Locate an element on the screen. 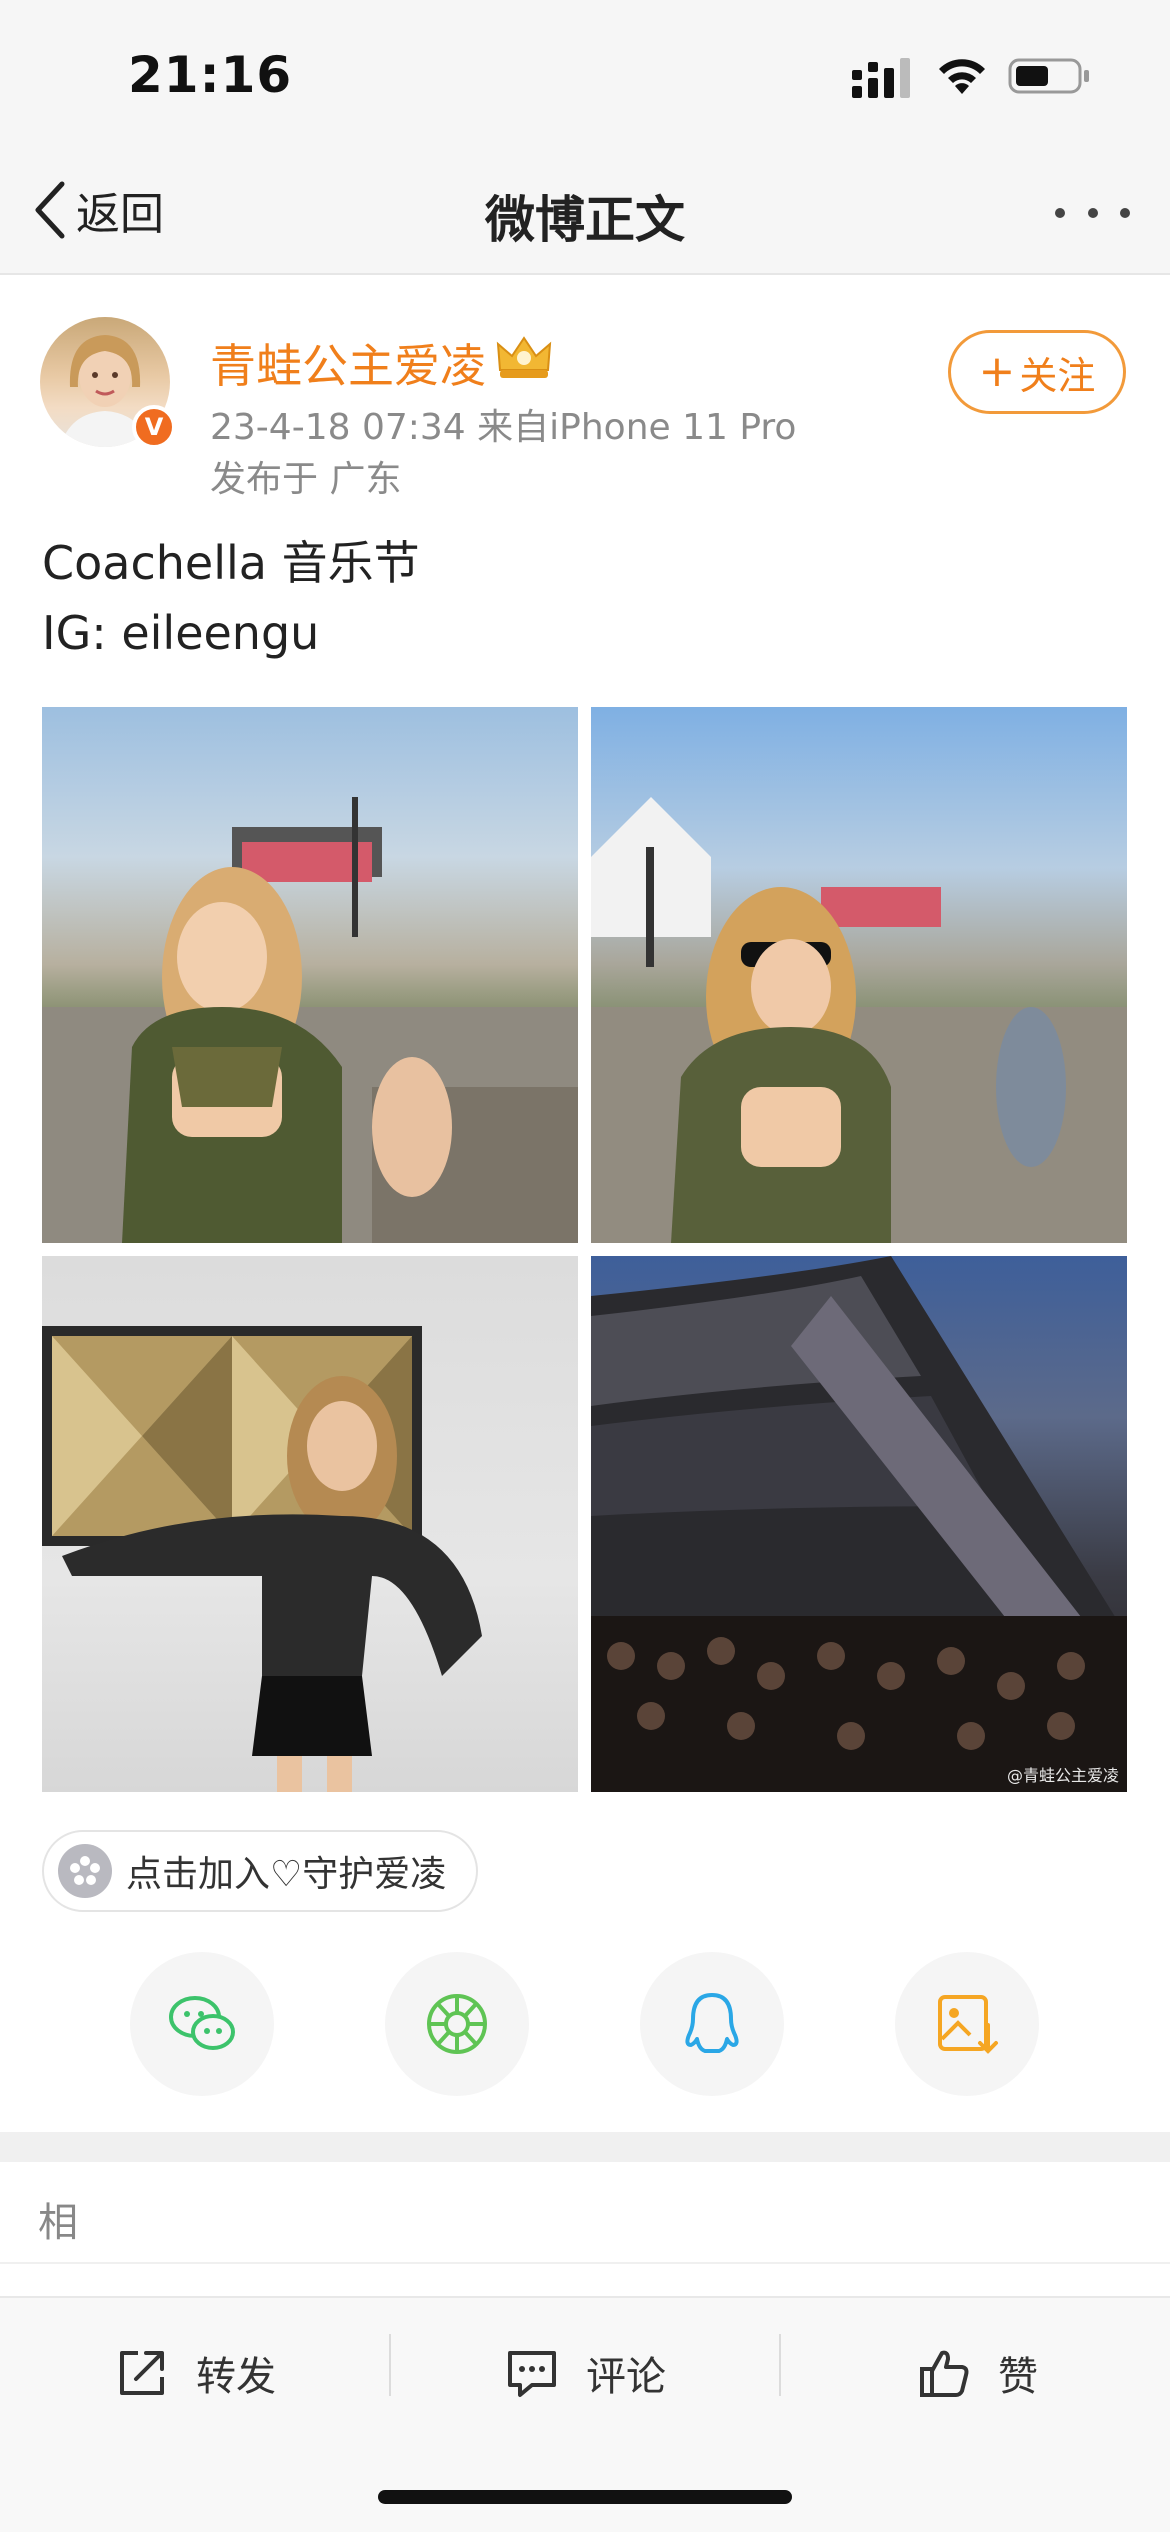 Image resolution: width=1170 pixels, height=2532 pixels. crown-icon is located at coordinates (524, 357).